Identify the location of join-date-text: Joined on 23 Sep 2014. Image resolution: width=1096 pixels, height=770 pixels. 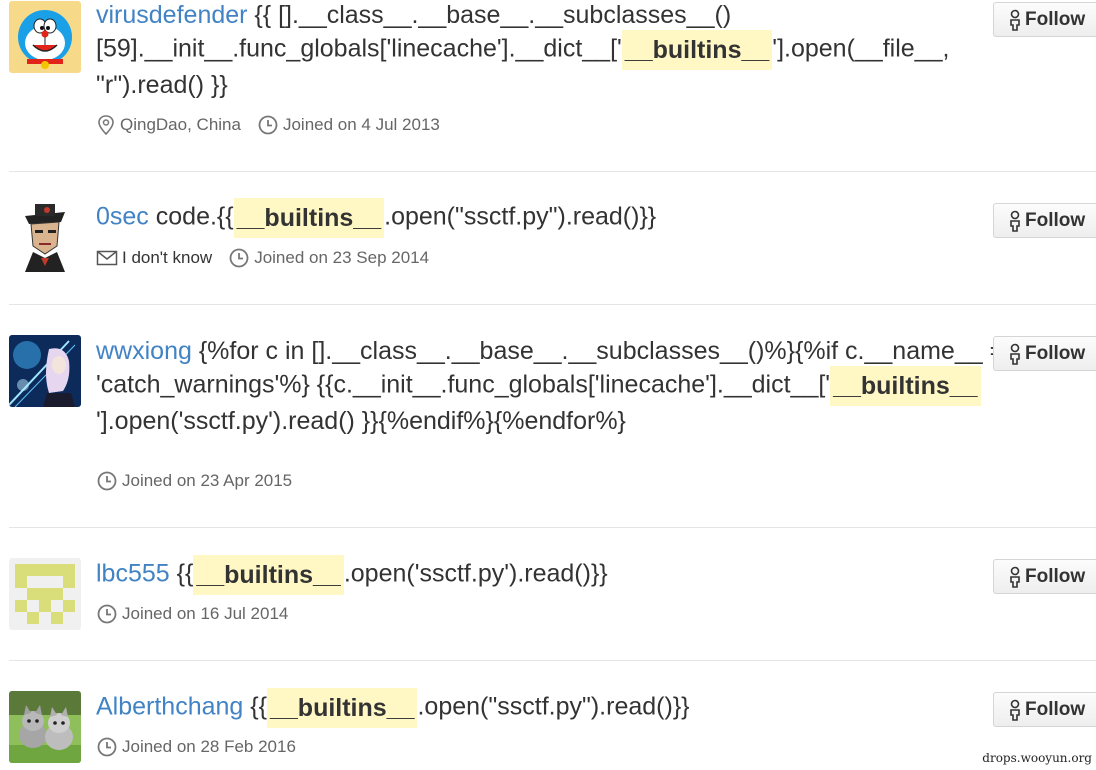
(342, 257).